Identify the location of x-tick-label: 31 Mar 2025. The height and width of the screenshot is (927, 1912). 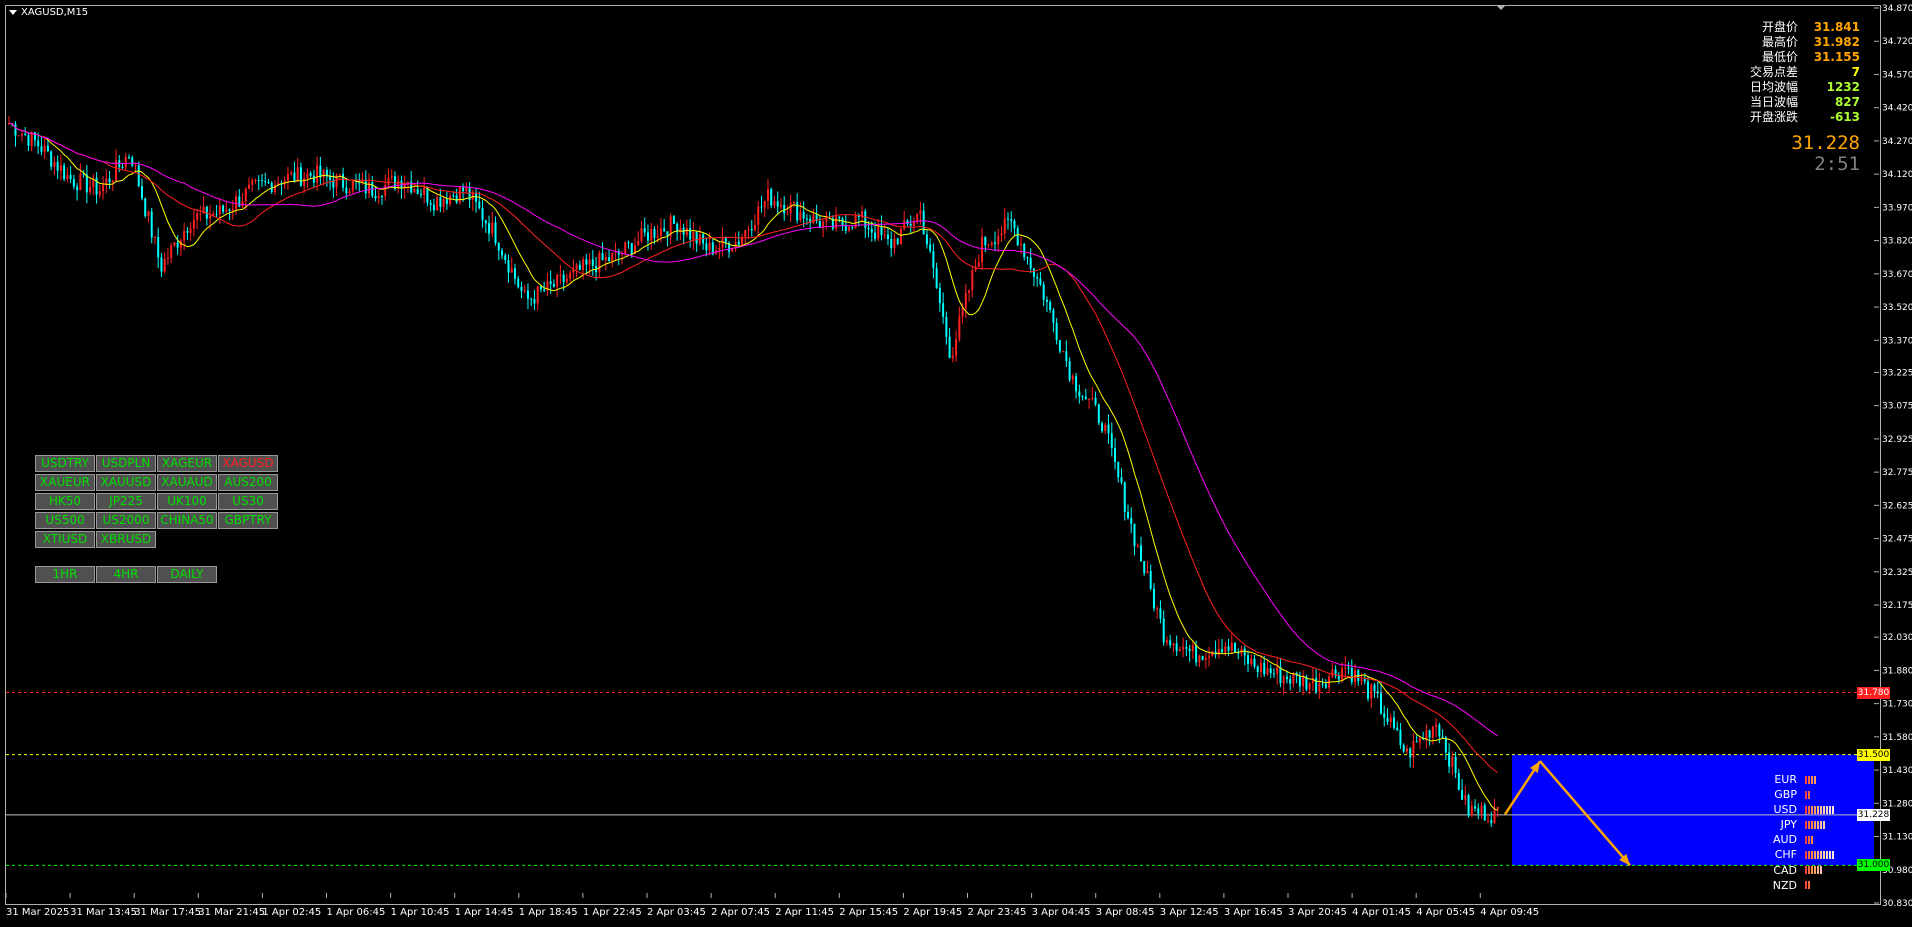
(37, 912).